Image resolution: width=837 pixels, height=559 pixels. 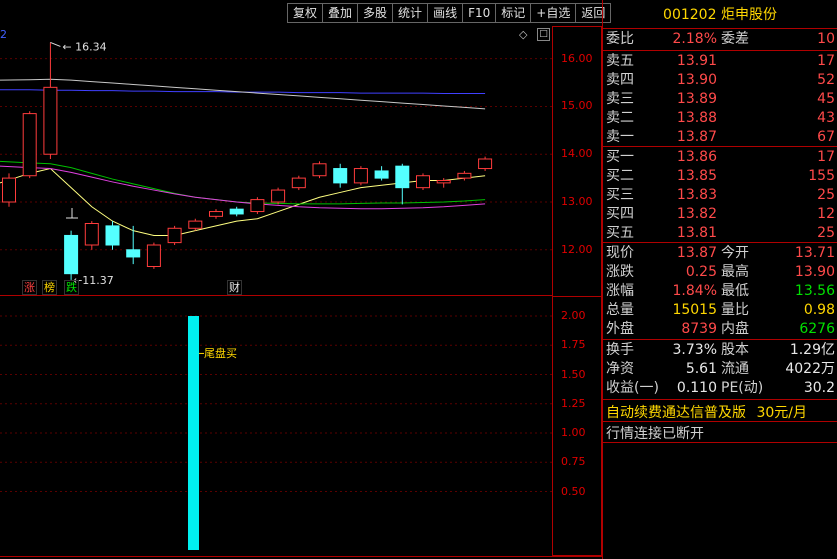 I want to click on quote-cell: 13.56, so click(x=814, y=291).